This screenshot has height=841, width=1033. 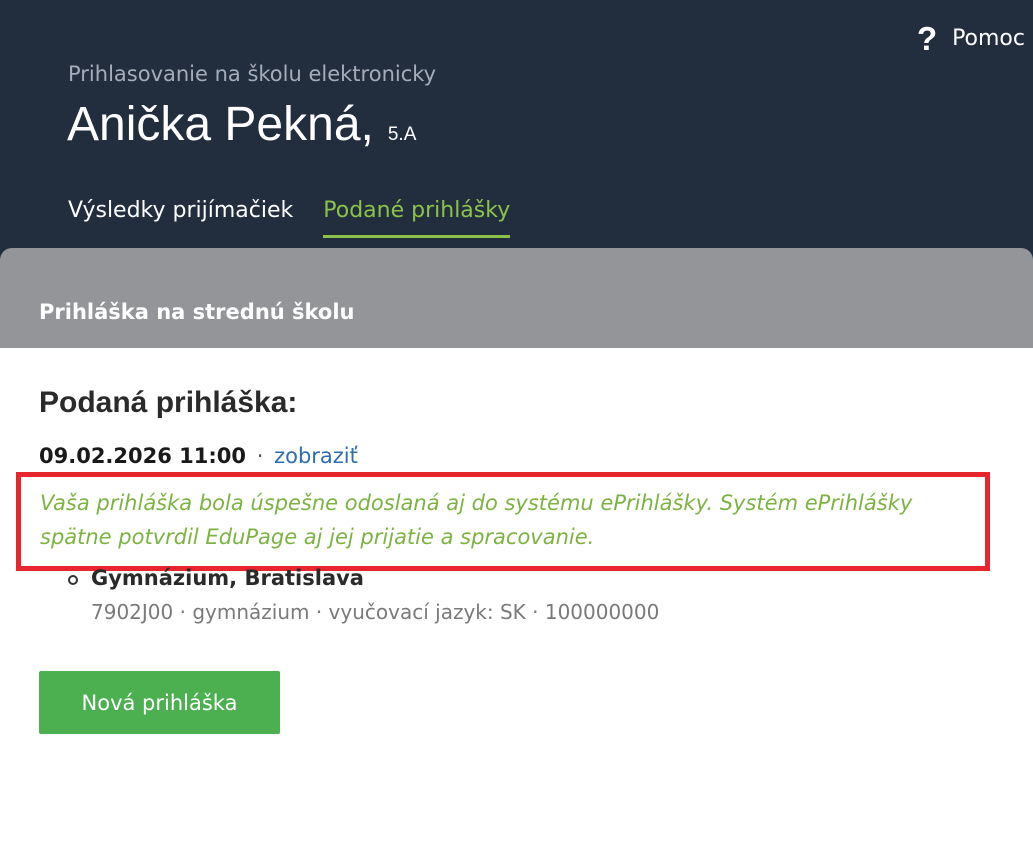 What do you see at coordinates (402, 134) in the screenshot?
I see `student-class: 5.A` at bounding box center [402, 134].